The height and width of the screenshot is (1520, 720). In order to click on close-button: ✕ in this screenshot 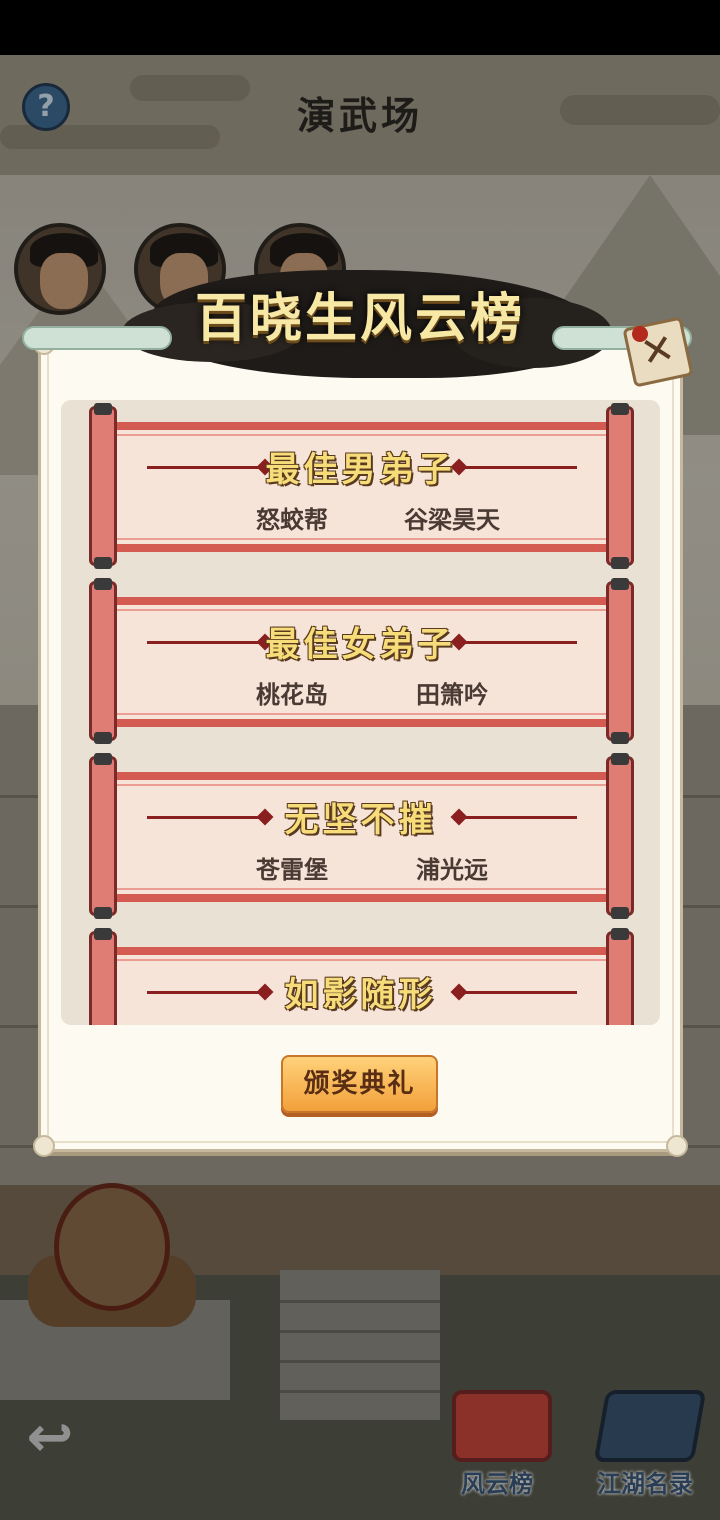, I will do `click(658, 352)`.